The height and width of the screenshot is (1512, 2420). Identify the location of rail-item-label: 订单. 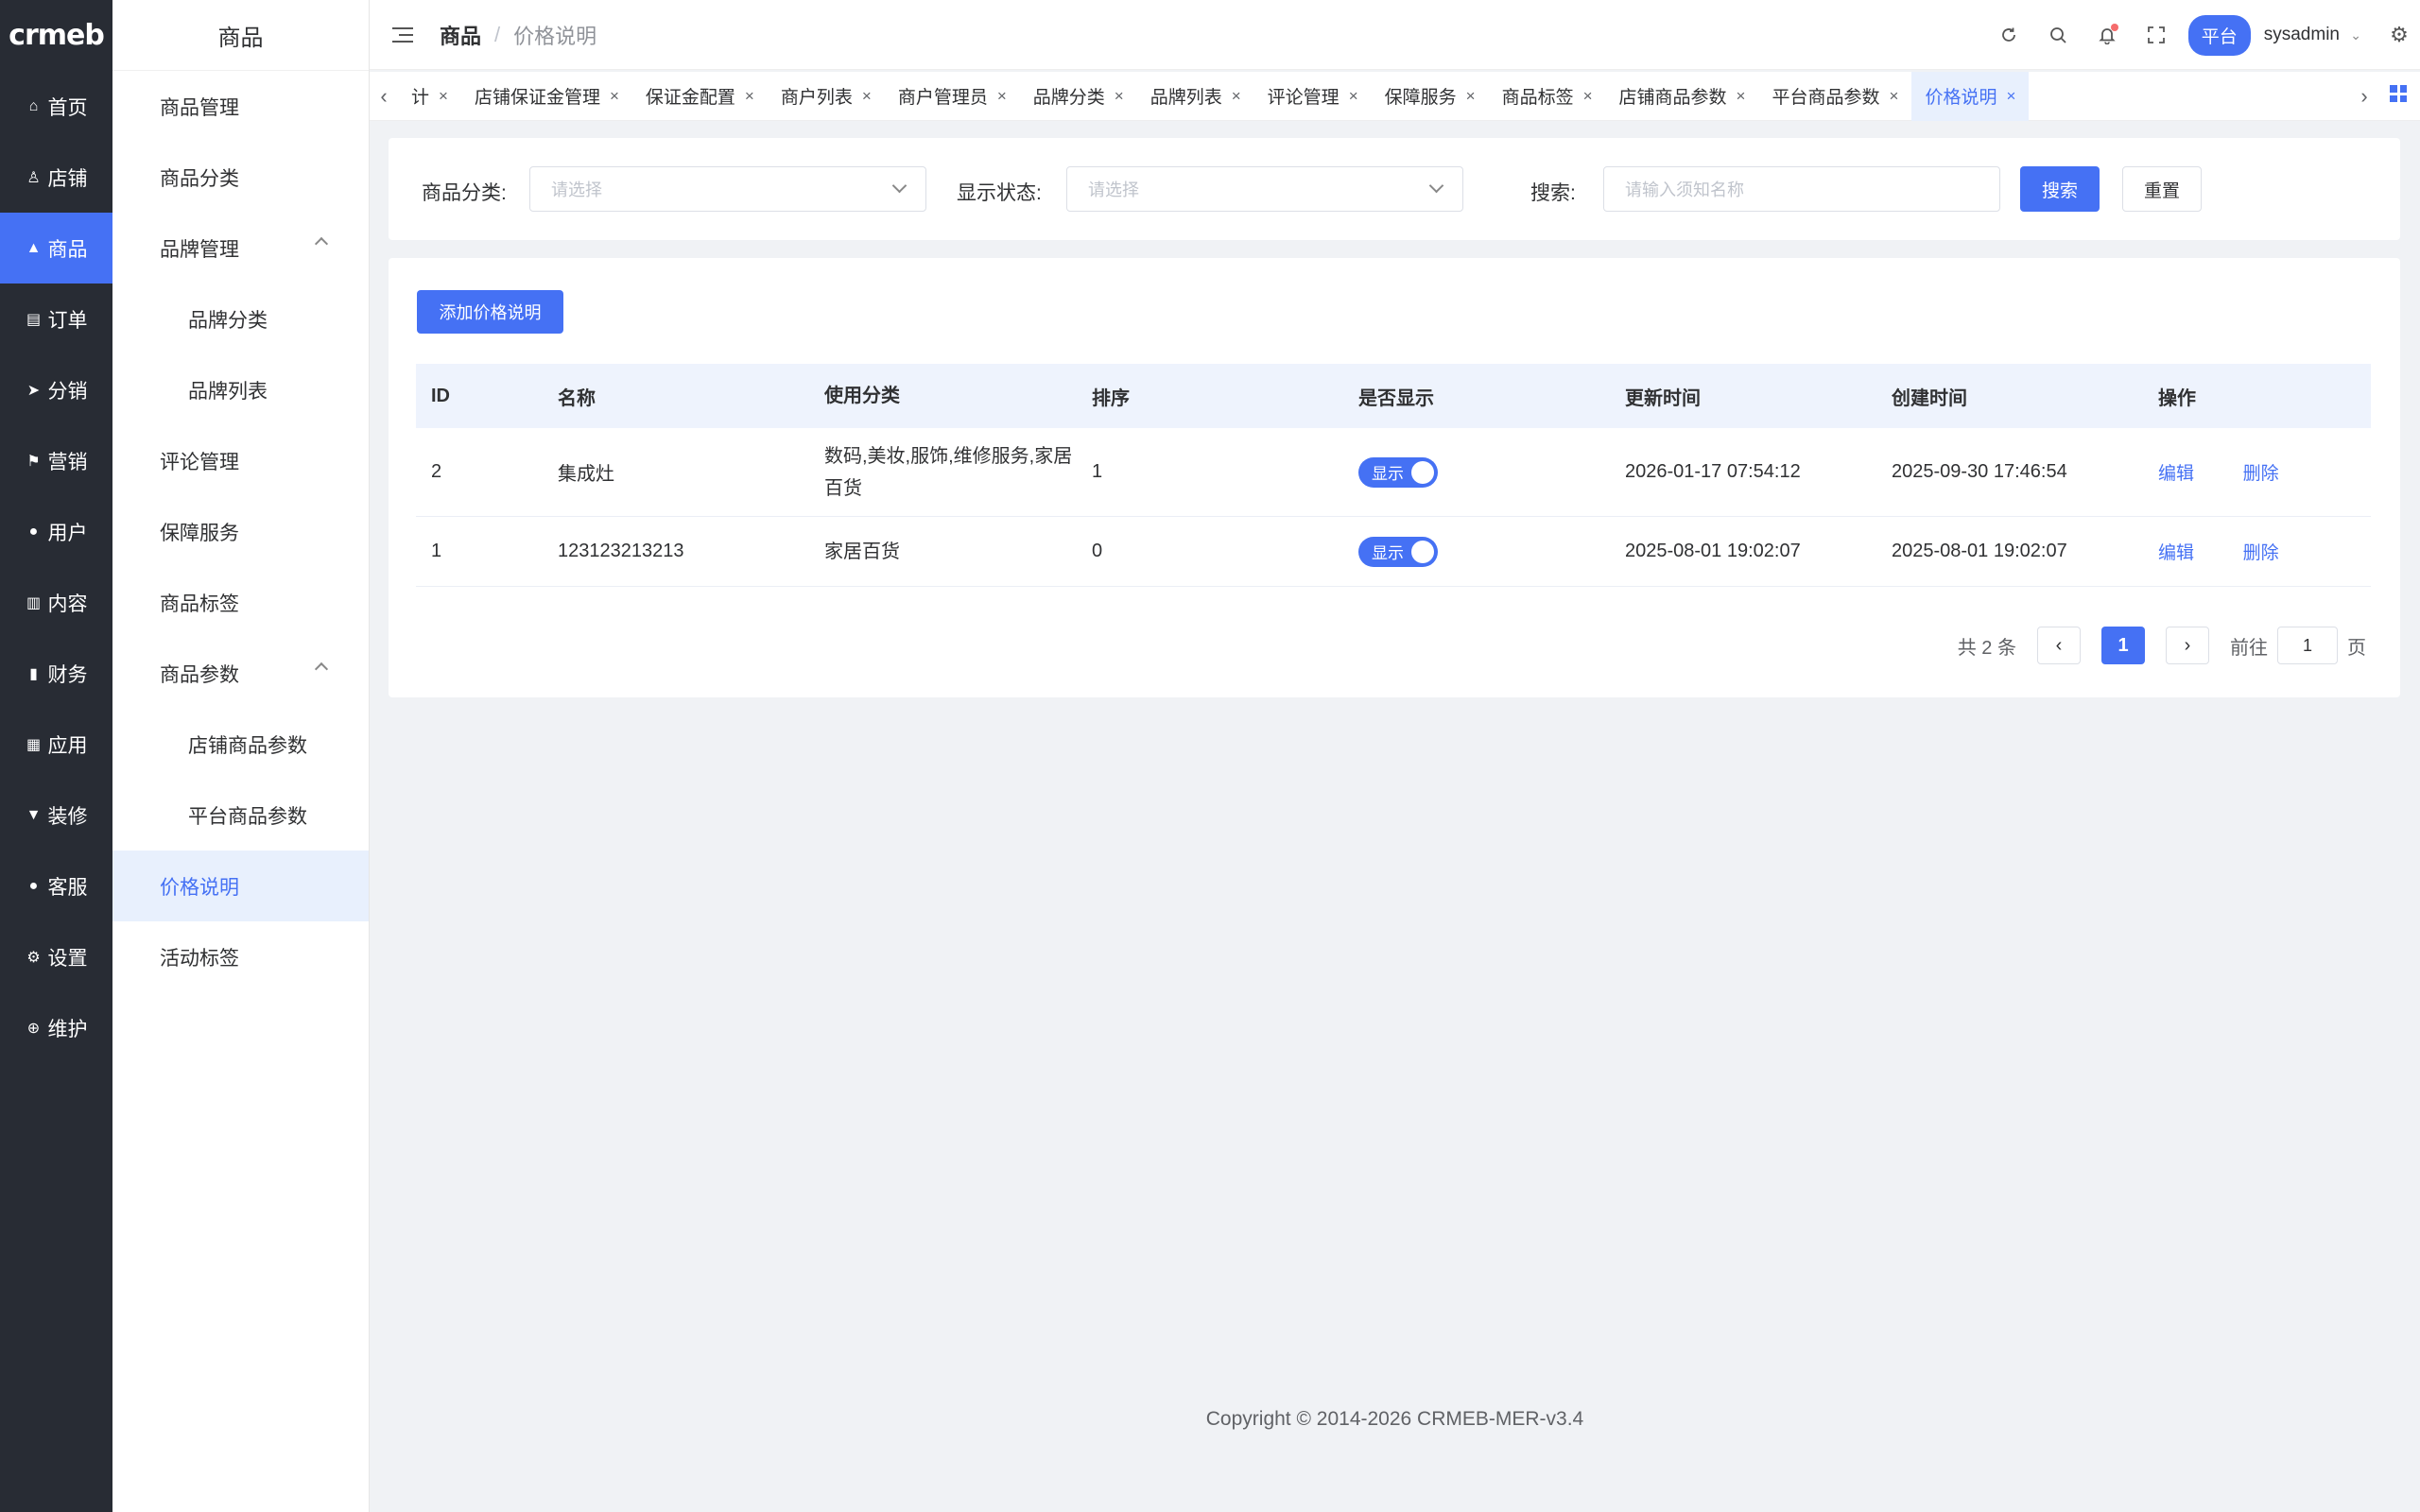
(67, 320).